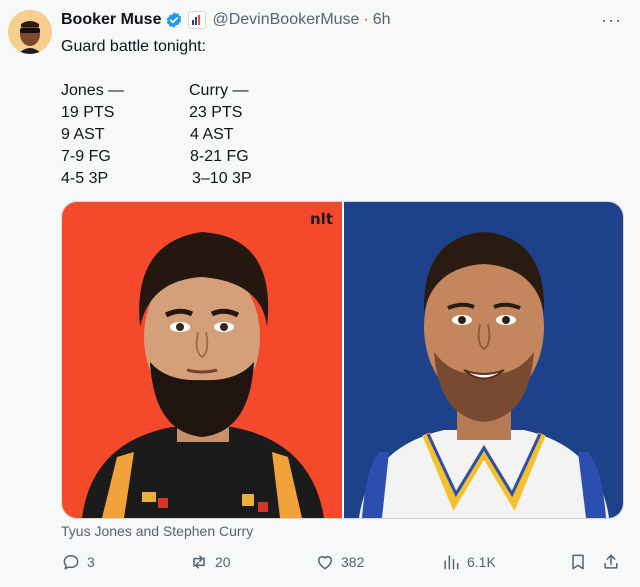 The height and width of the screenshot is (587, 640). I want to click on tweet-actions: 3 20 382 6.1K, so click(342, 564).